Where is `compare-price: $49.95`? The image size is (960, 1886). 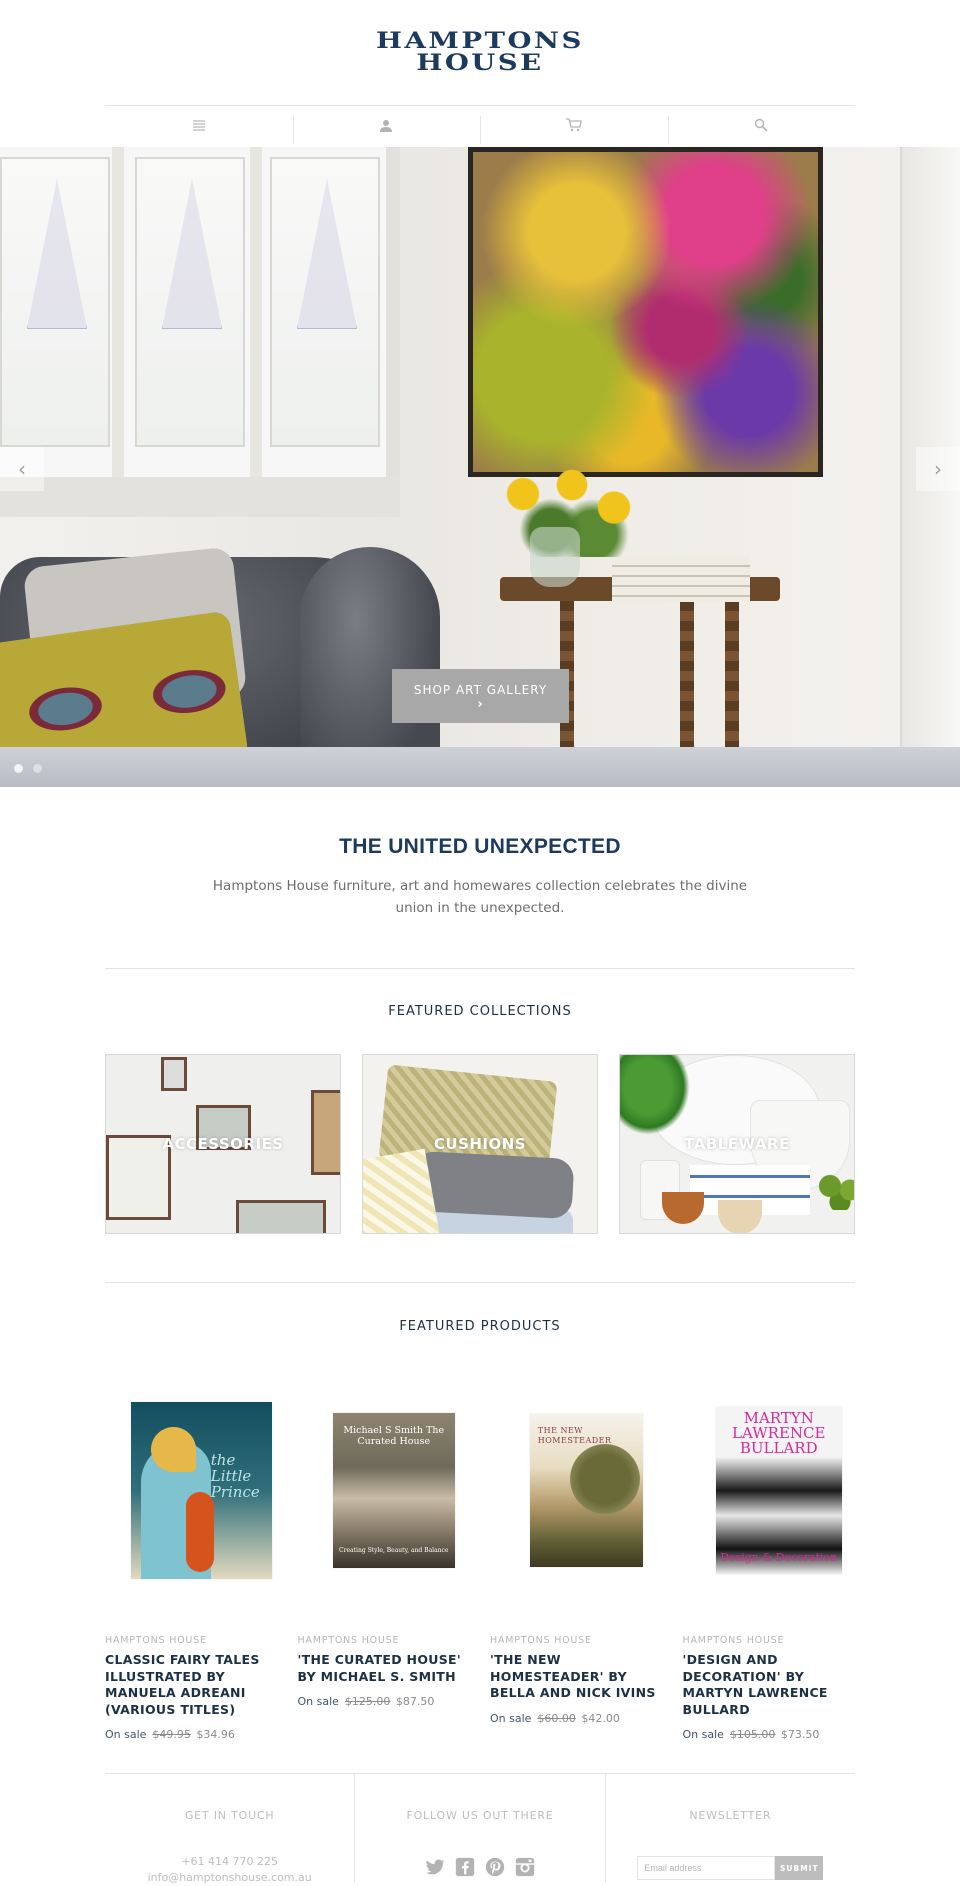 compare-price: $49.95 is located at coordinates (171, 1734).